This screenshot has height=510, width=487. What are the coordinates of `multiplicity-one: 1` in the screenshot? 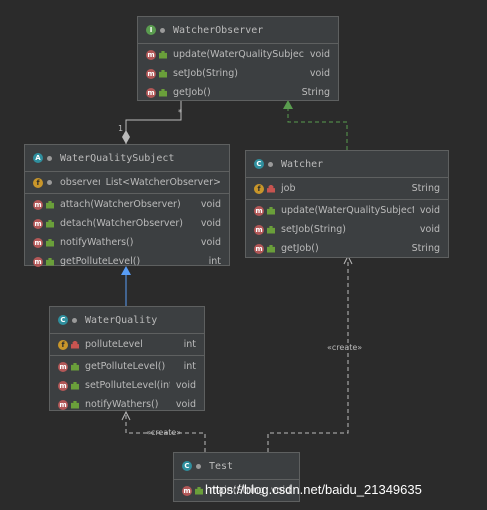 It's located at (121, 128).